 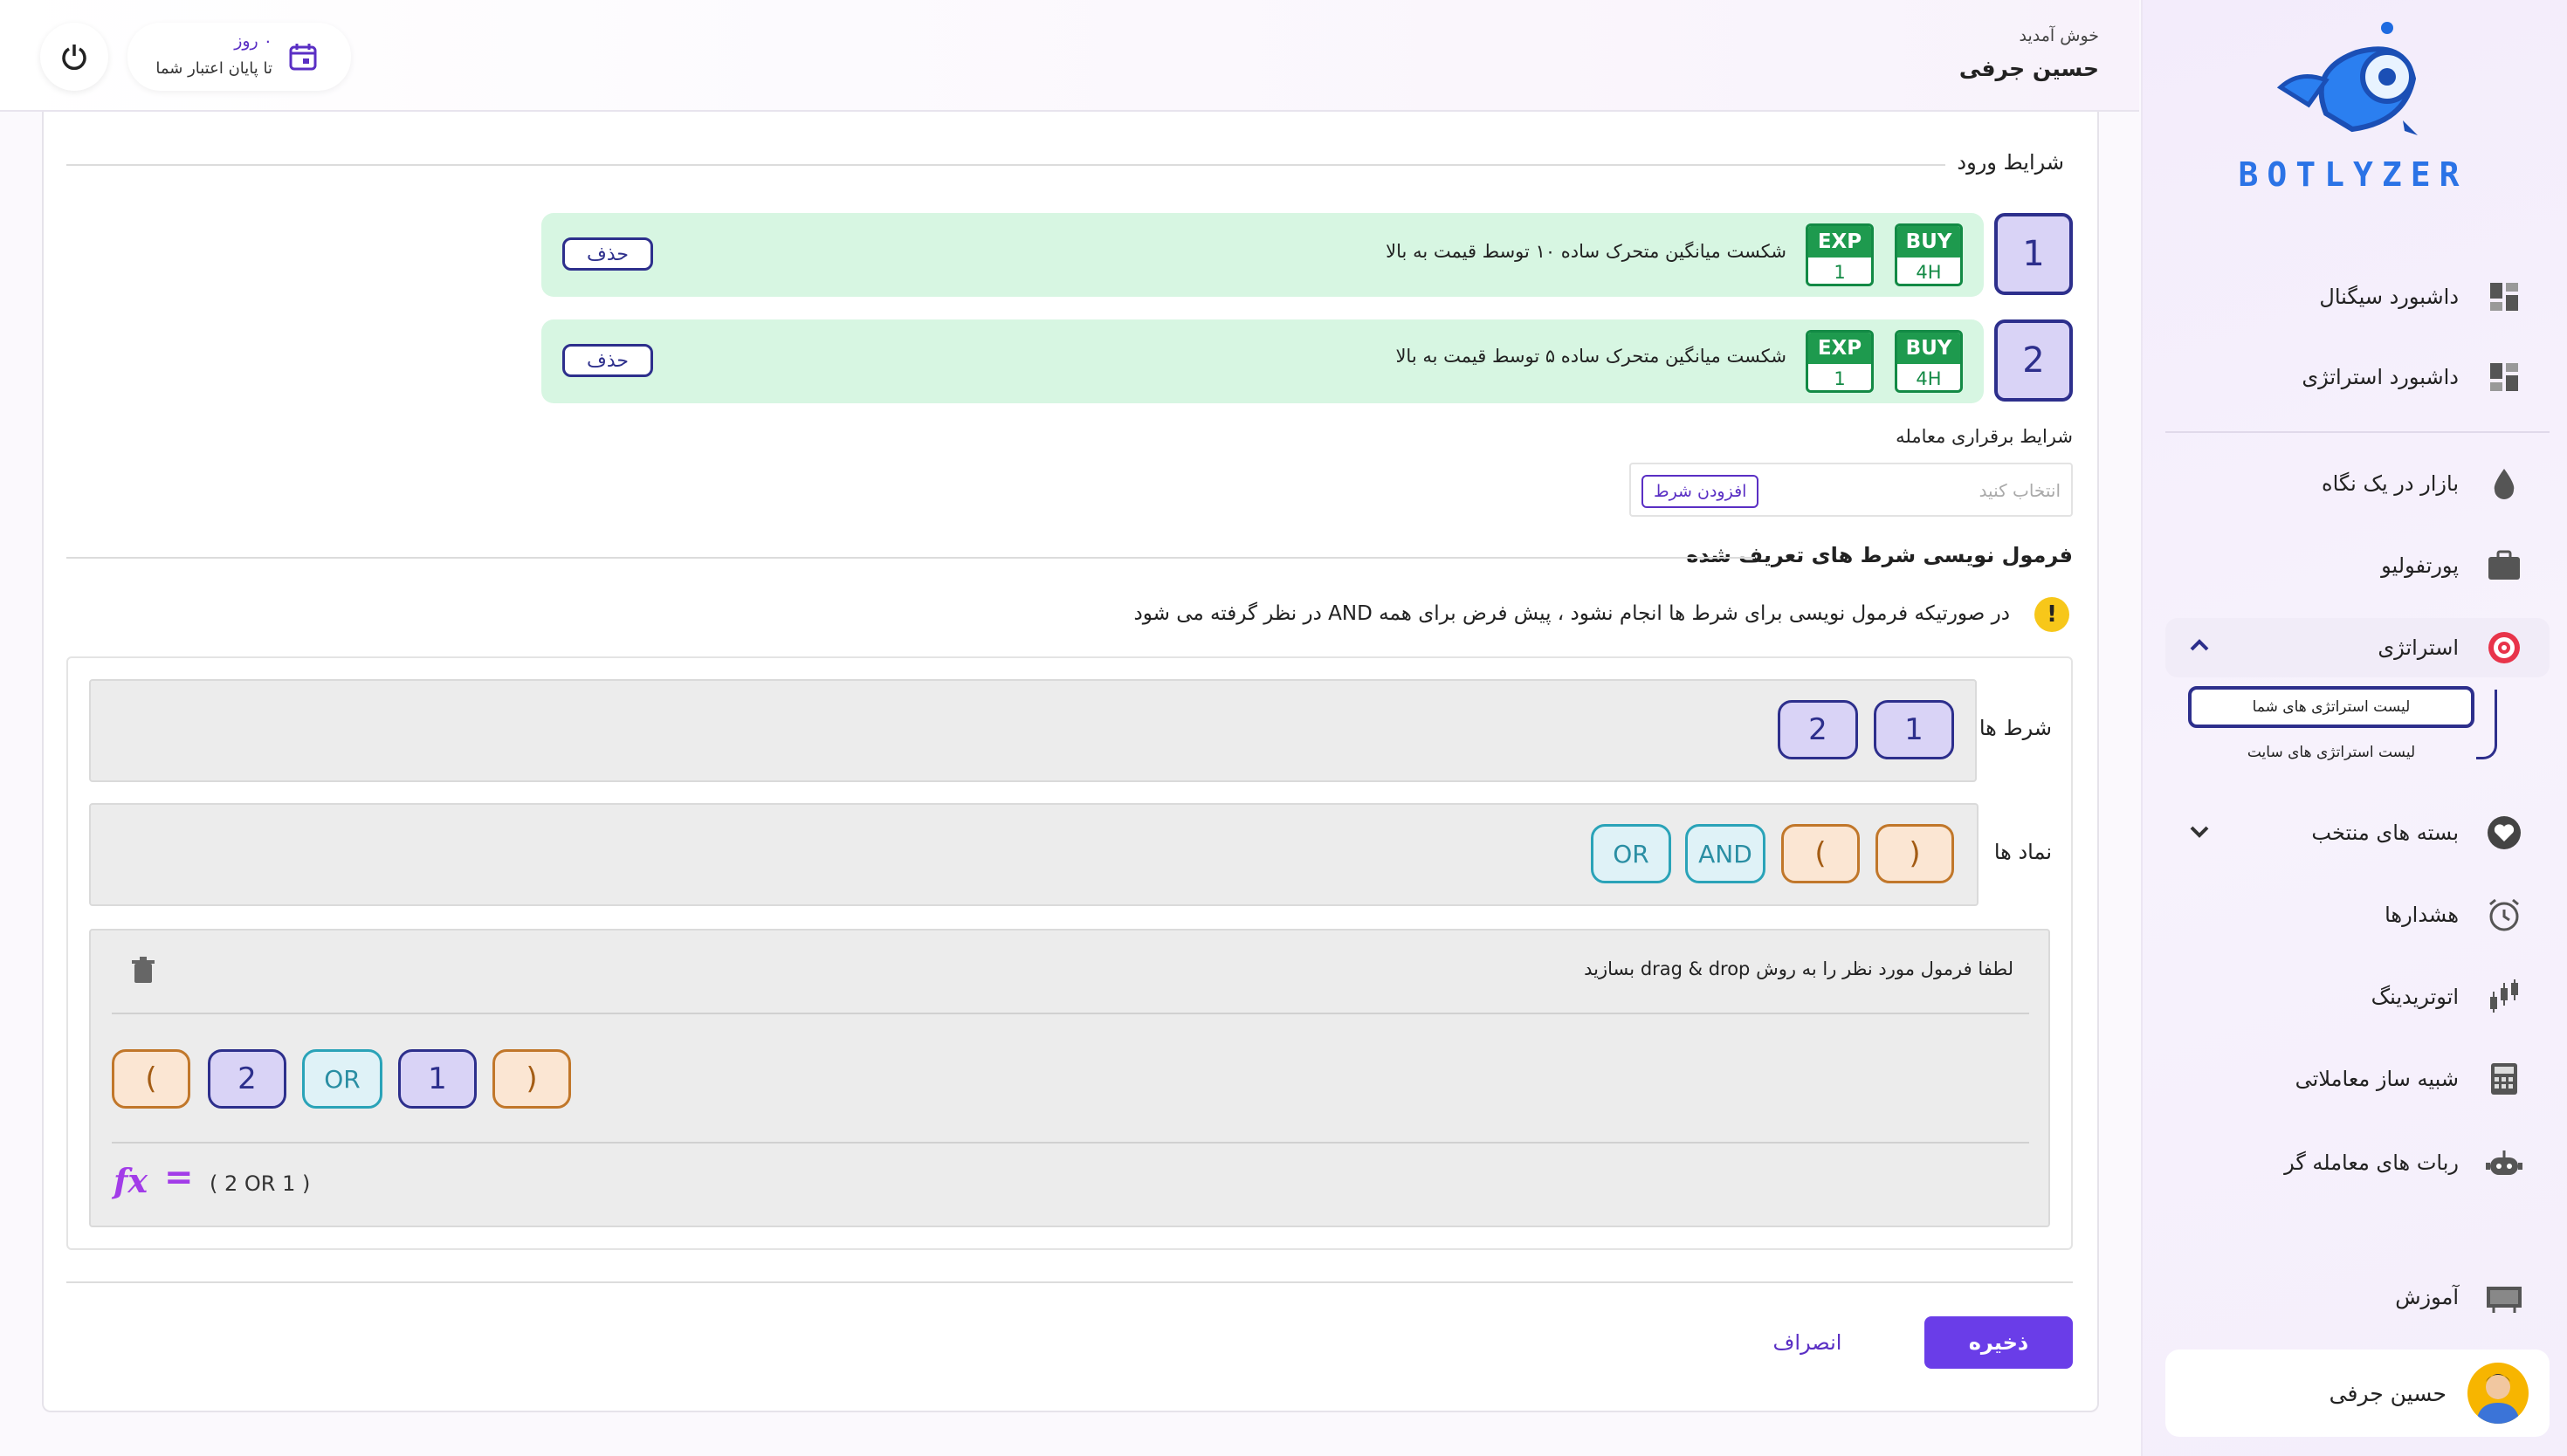 I want to click on drop-zone-divider-bottom, so click(x=1070, y=1143).